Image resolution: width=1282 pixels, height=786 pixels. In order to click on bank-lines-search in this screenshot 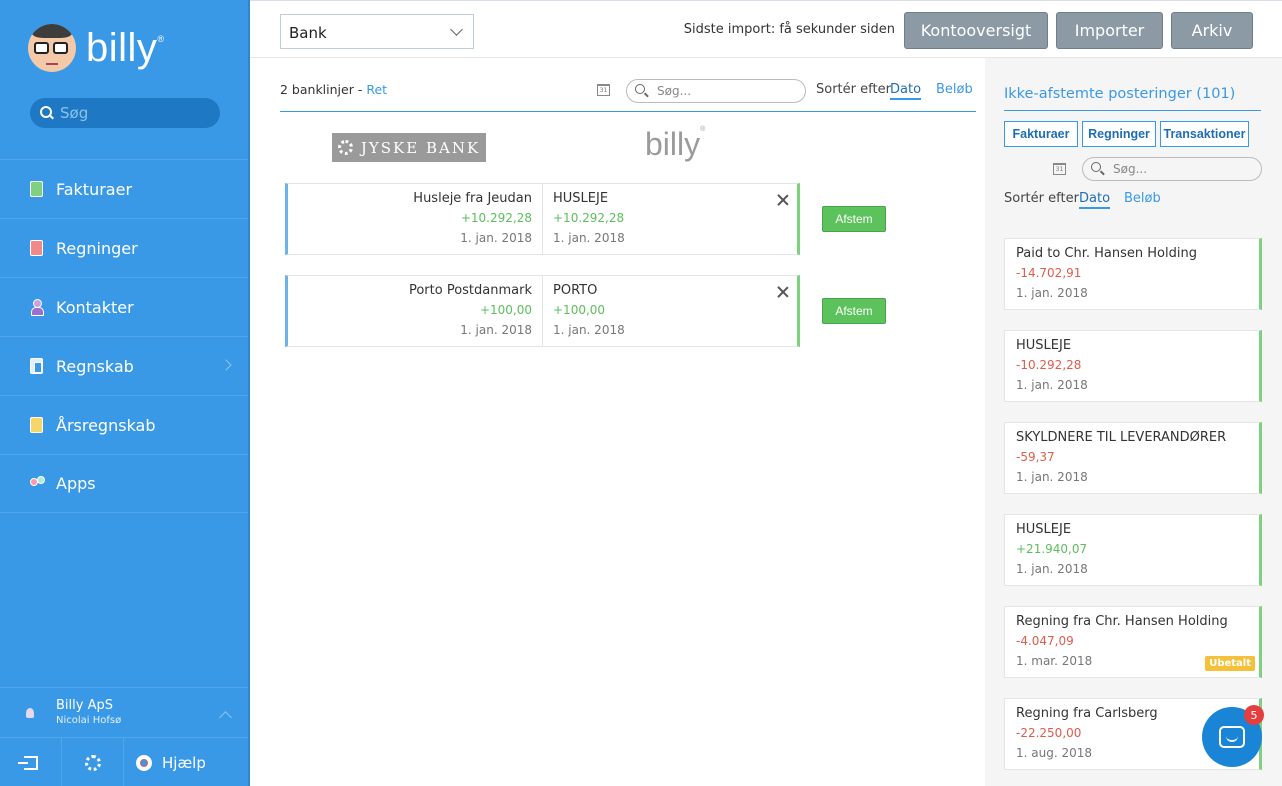, I will do `click(716, 91)`.